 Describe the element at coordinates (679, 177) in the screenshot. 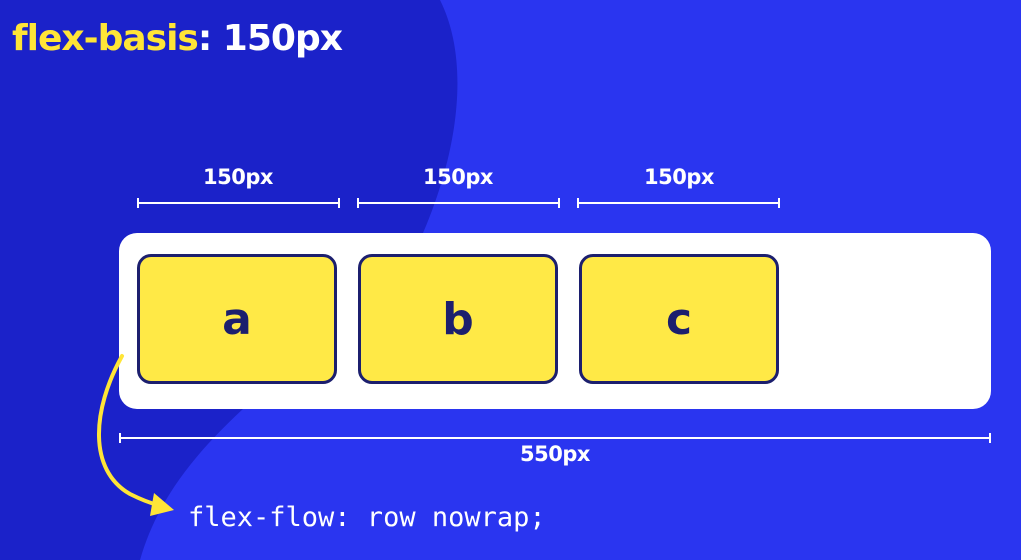

I see `item-c-width-label: 150px` at that location.